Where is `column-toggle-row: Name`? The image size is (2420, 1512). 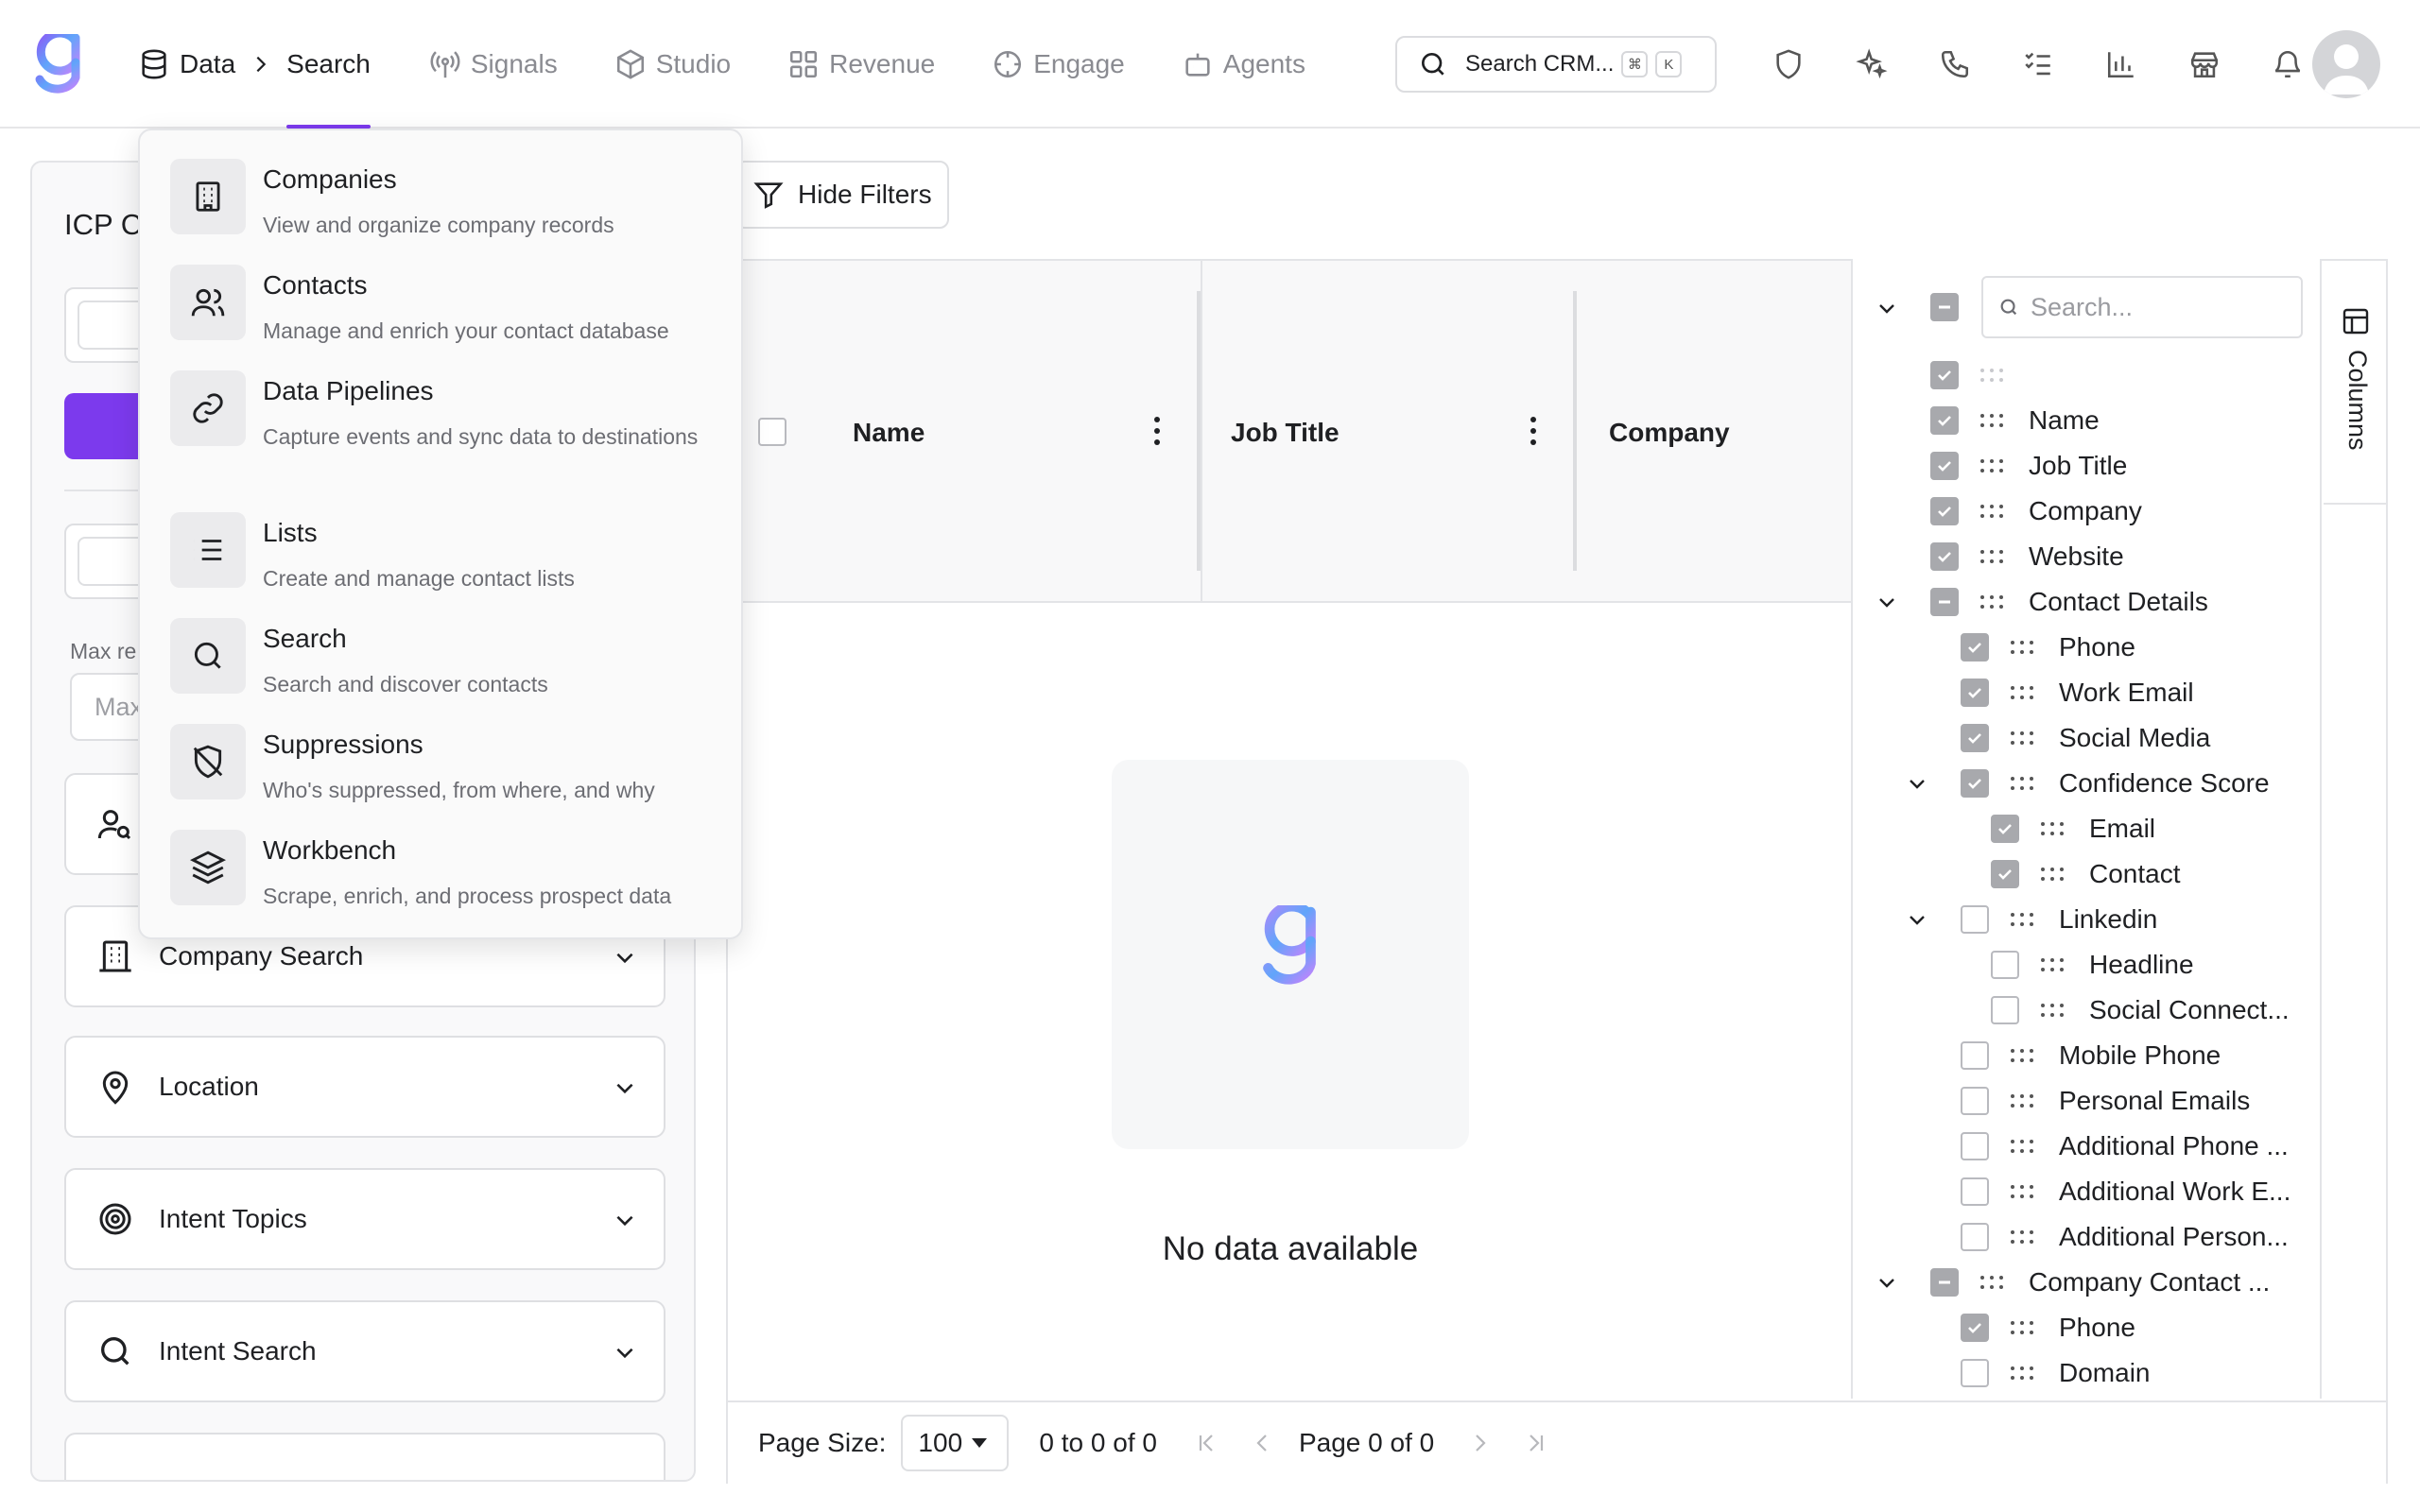
column-toggle-row: Name is located at coordinates (2015, 420).